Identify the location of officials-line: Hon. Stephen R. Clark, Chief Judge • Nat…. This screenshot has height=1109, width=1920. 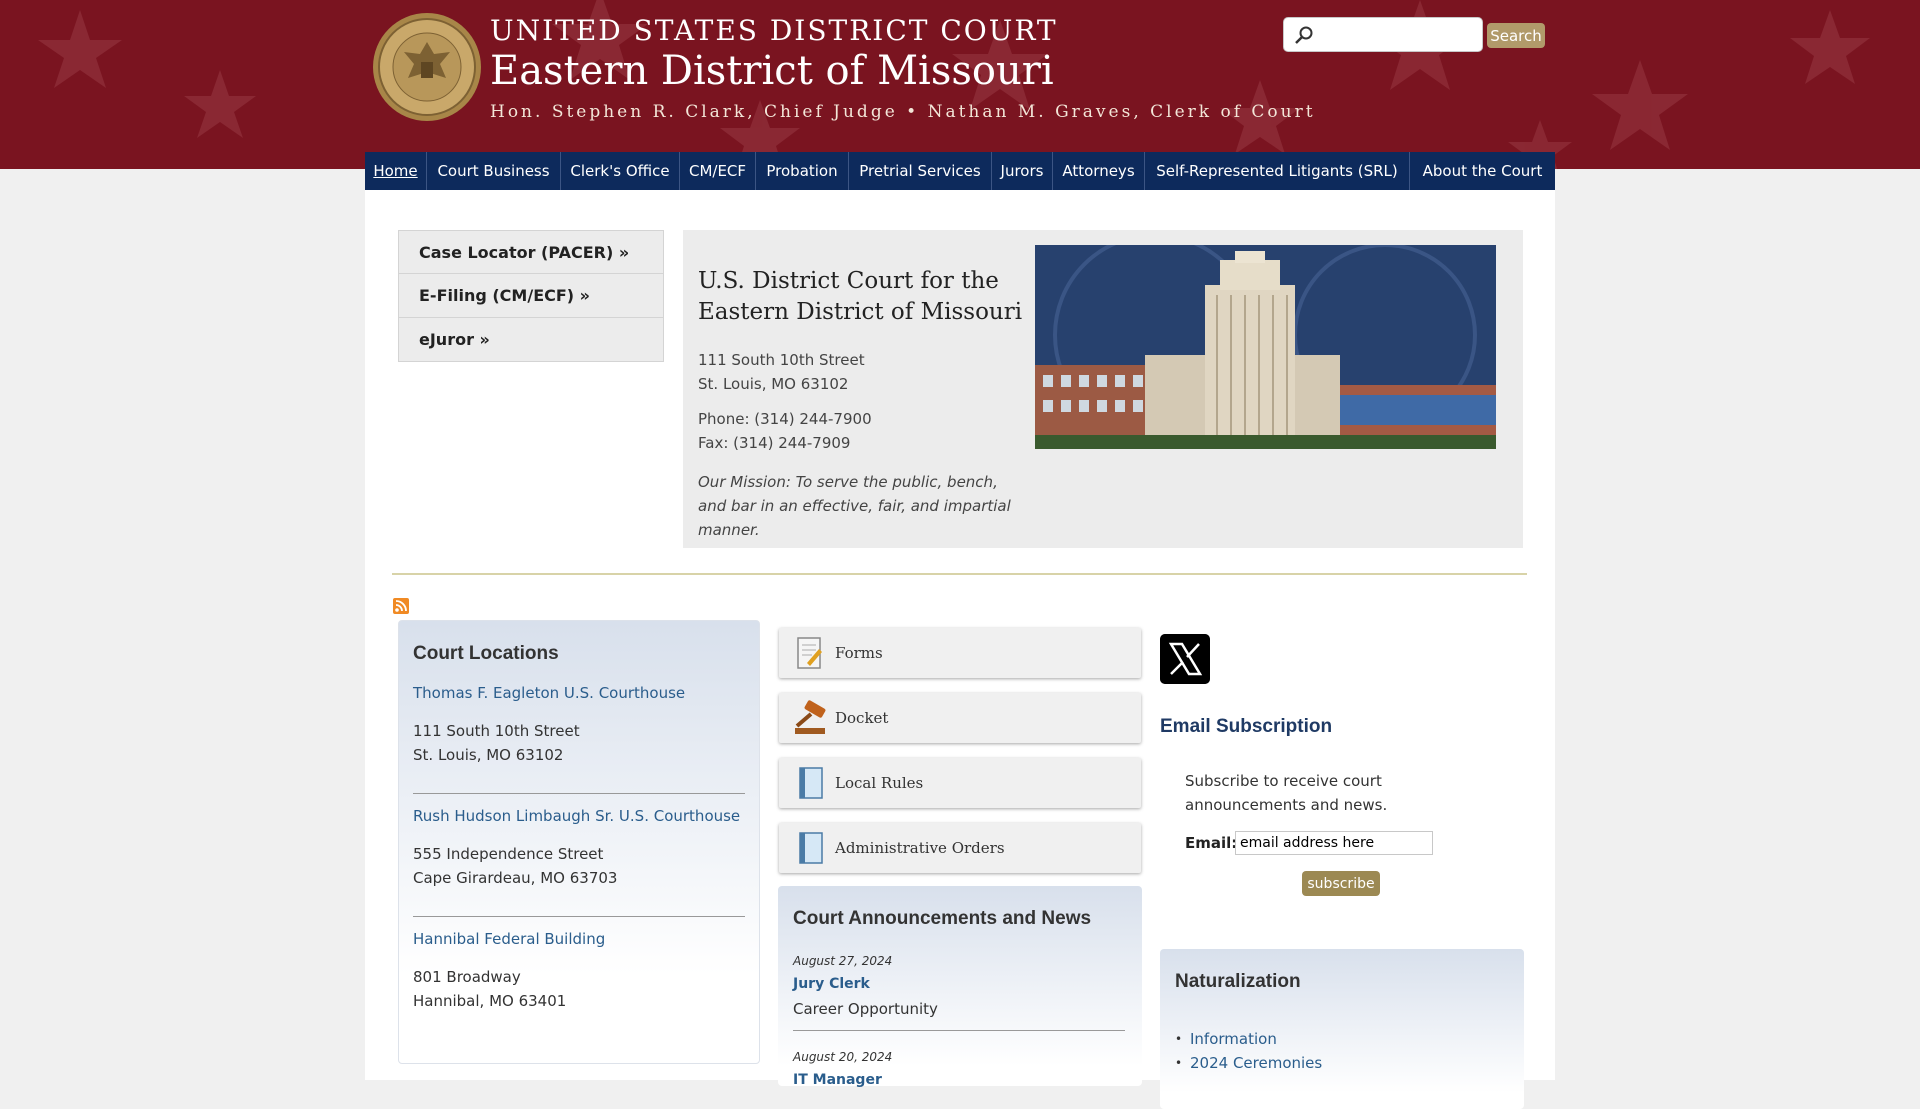
(903, 112).